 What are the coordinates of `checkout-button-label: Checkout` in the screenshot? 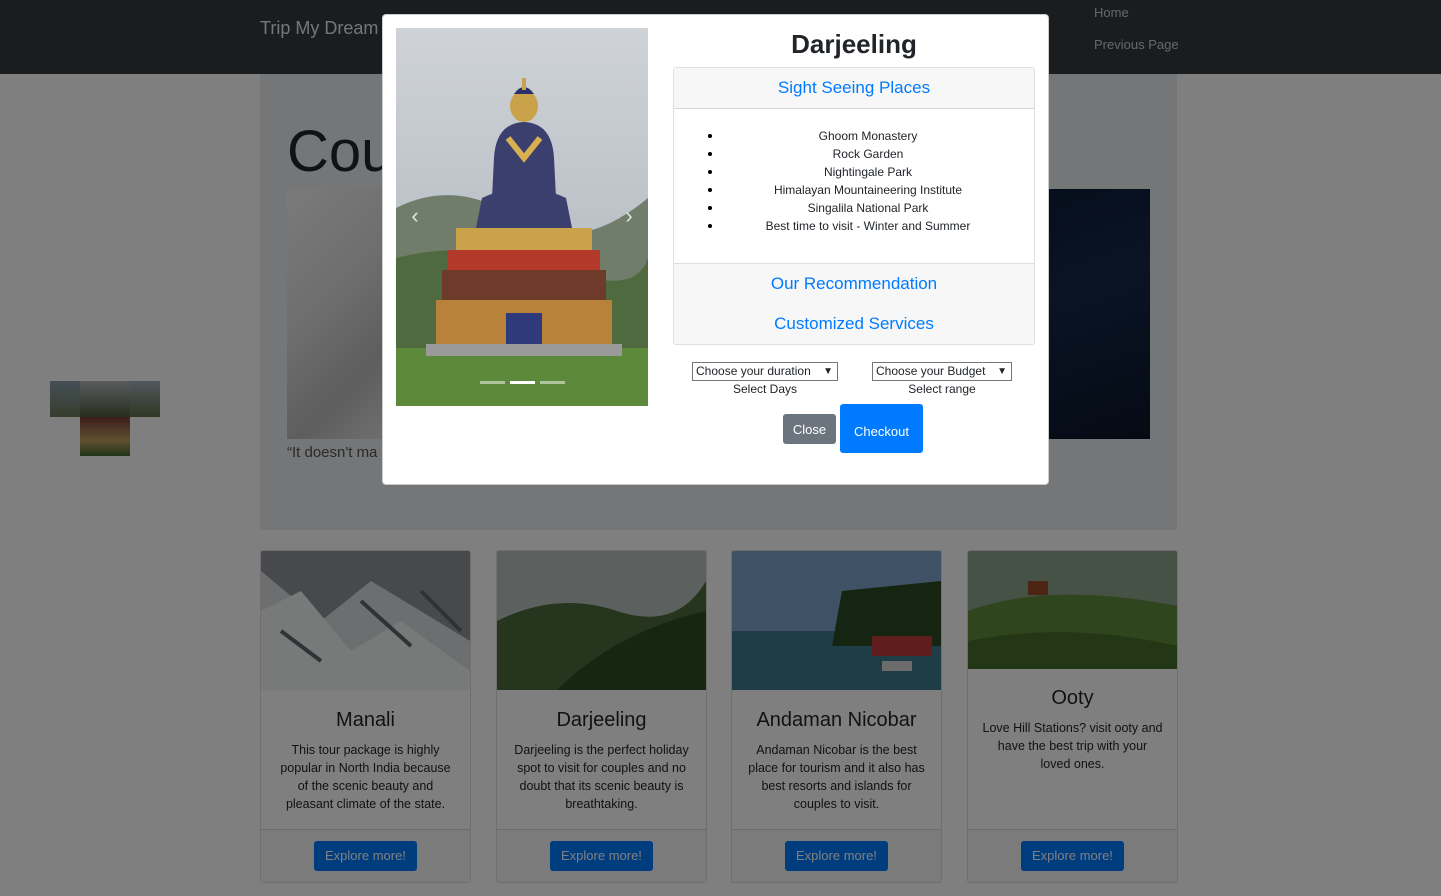 It's located at (881, 431).